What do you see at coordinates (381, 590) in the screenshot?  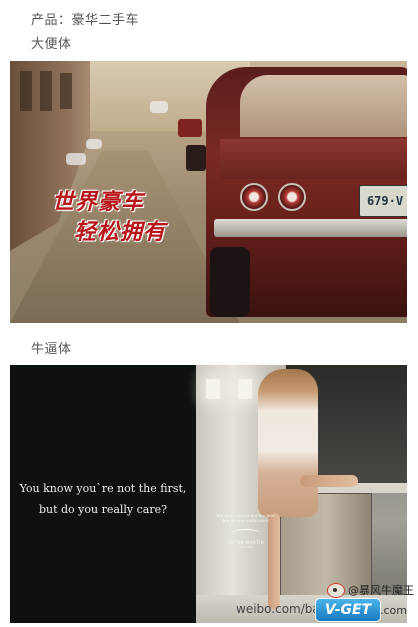 I see `weibo-handle: @暴风牛魔王` at bounding box center [381, 590].